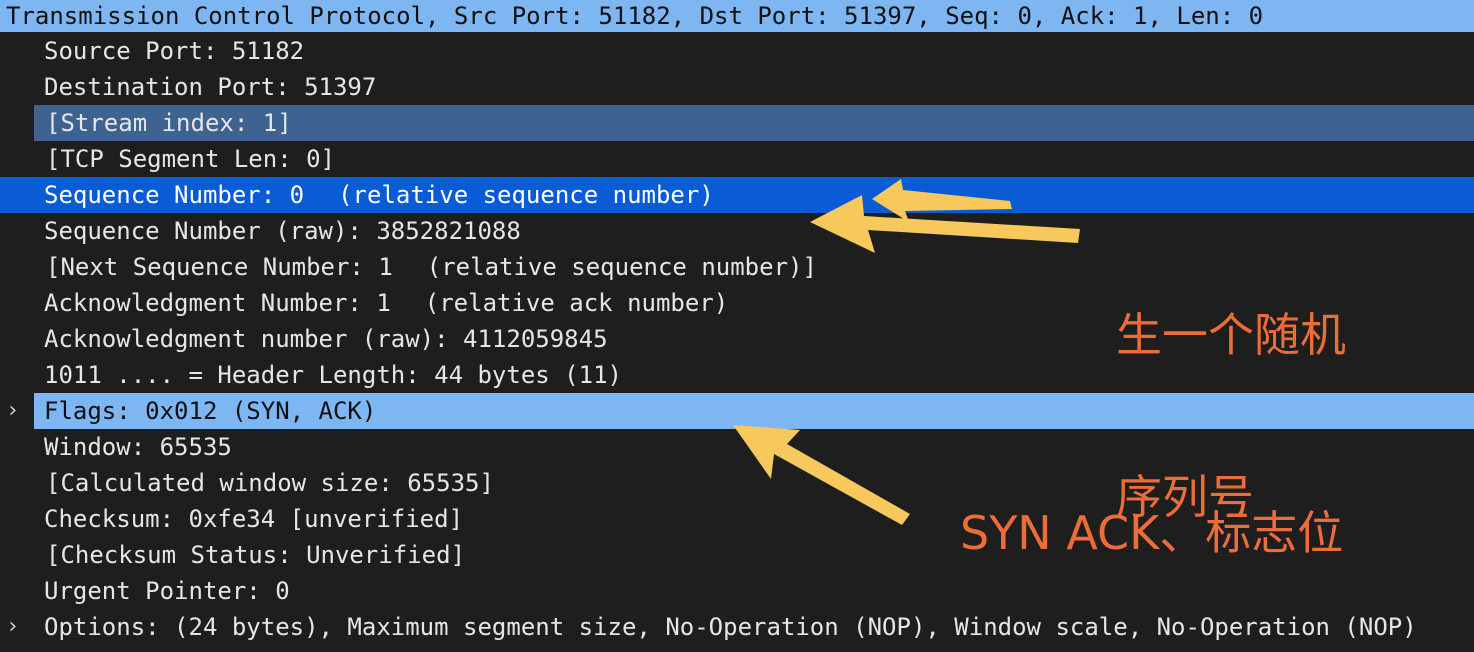  Describe the element at coordinates (326, 339) in the screenshot. I see `ack-number-raw-text: Acknowledgment number (raw): 4112059845` at that location.